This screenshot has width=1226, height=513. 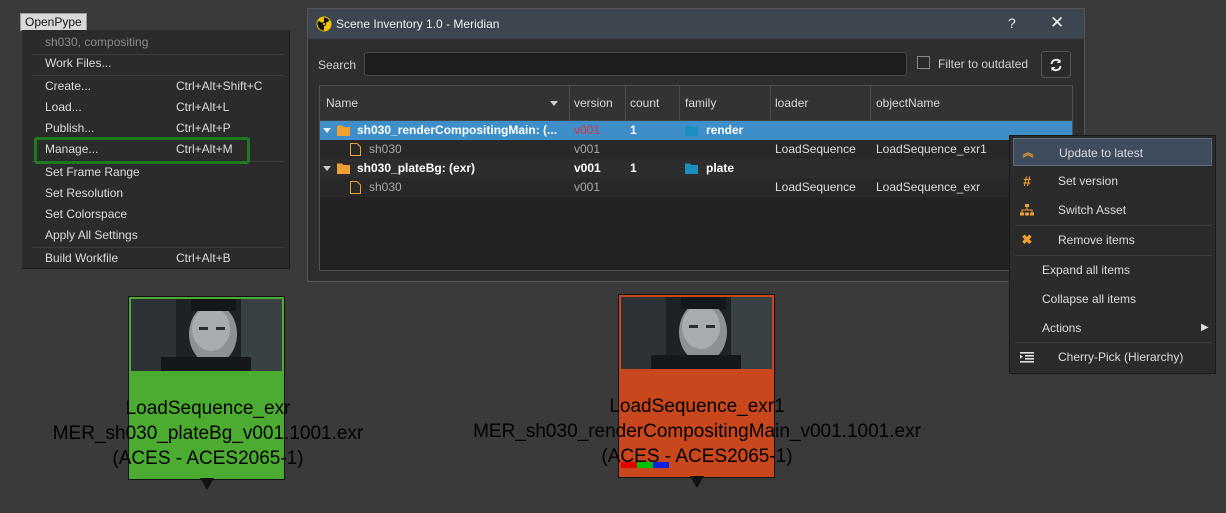 What do you see at coordinates (155, 42) in the screenshot?
I see `menu-context-label: sh030, compositing` at bounding box center [155, 42].